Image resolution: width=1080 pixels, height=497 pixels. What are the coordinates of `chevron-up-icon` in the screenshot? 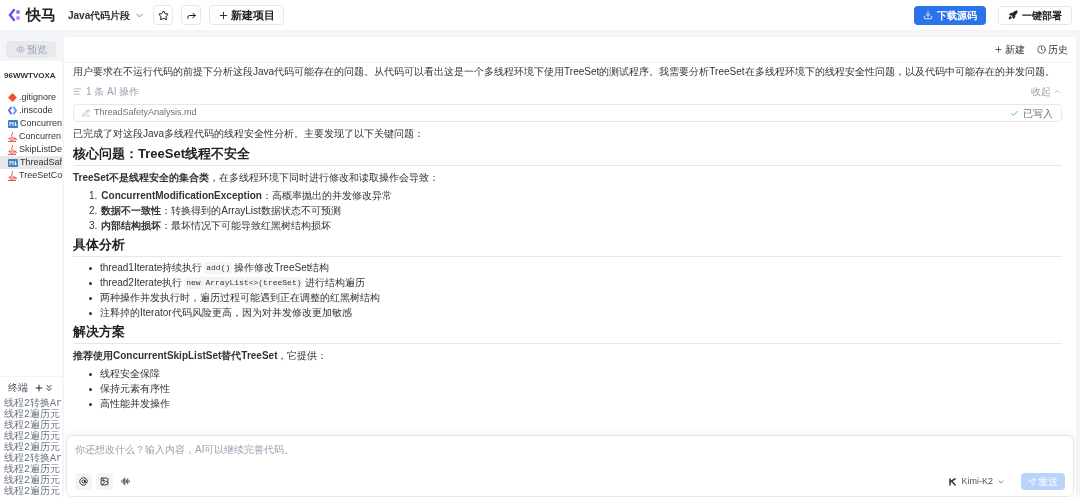 It's located at (1057, 91).